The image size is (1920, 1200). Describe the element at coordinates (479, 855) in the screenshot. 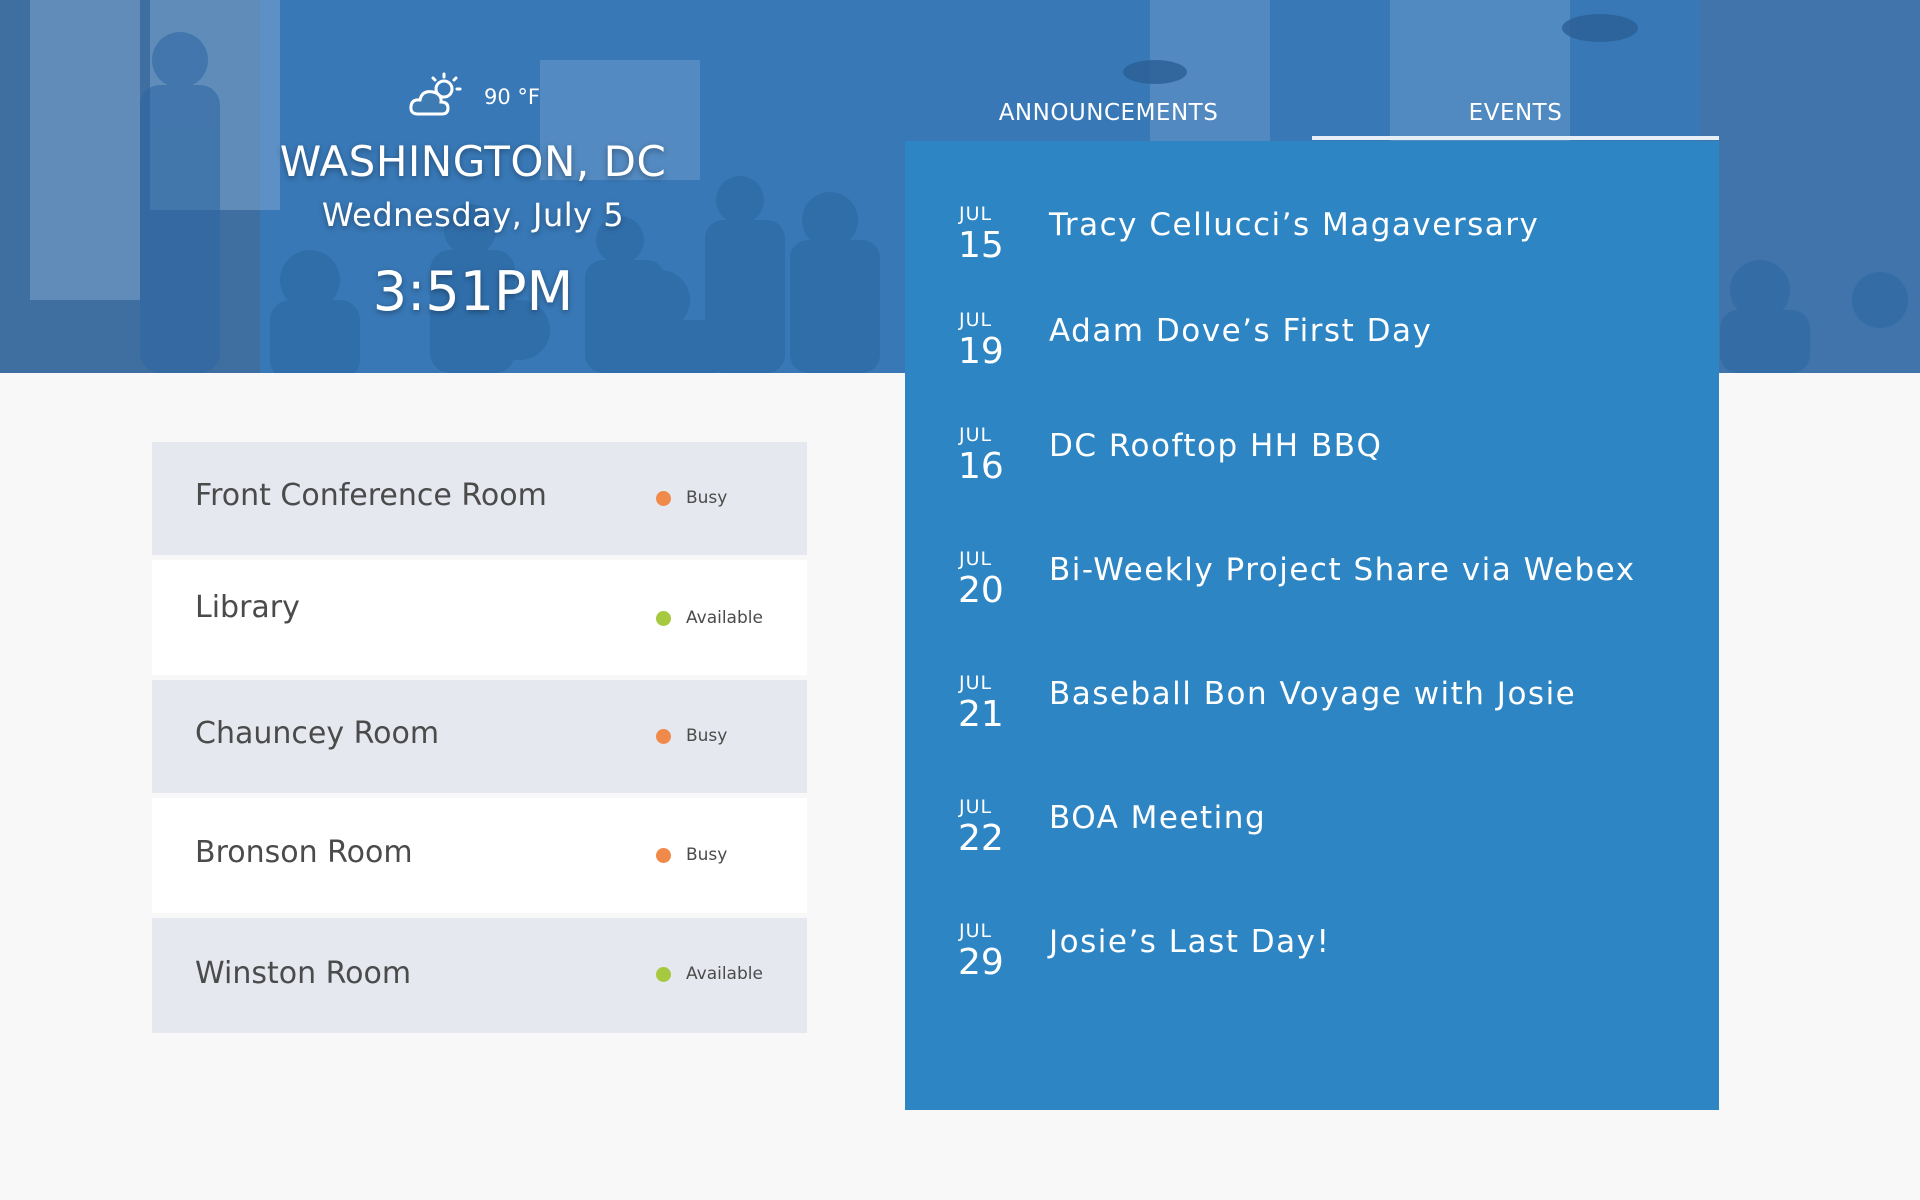

I see `room-row: Bronson Room Busy` at that location.